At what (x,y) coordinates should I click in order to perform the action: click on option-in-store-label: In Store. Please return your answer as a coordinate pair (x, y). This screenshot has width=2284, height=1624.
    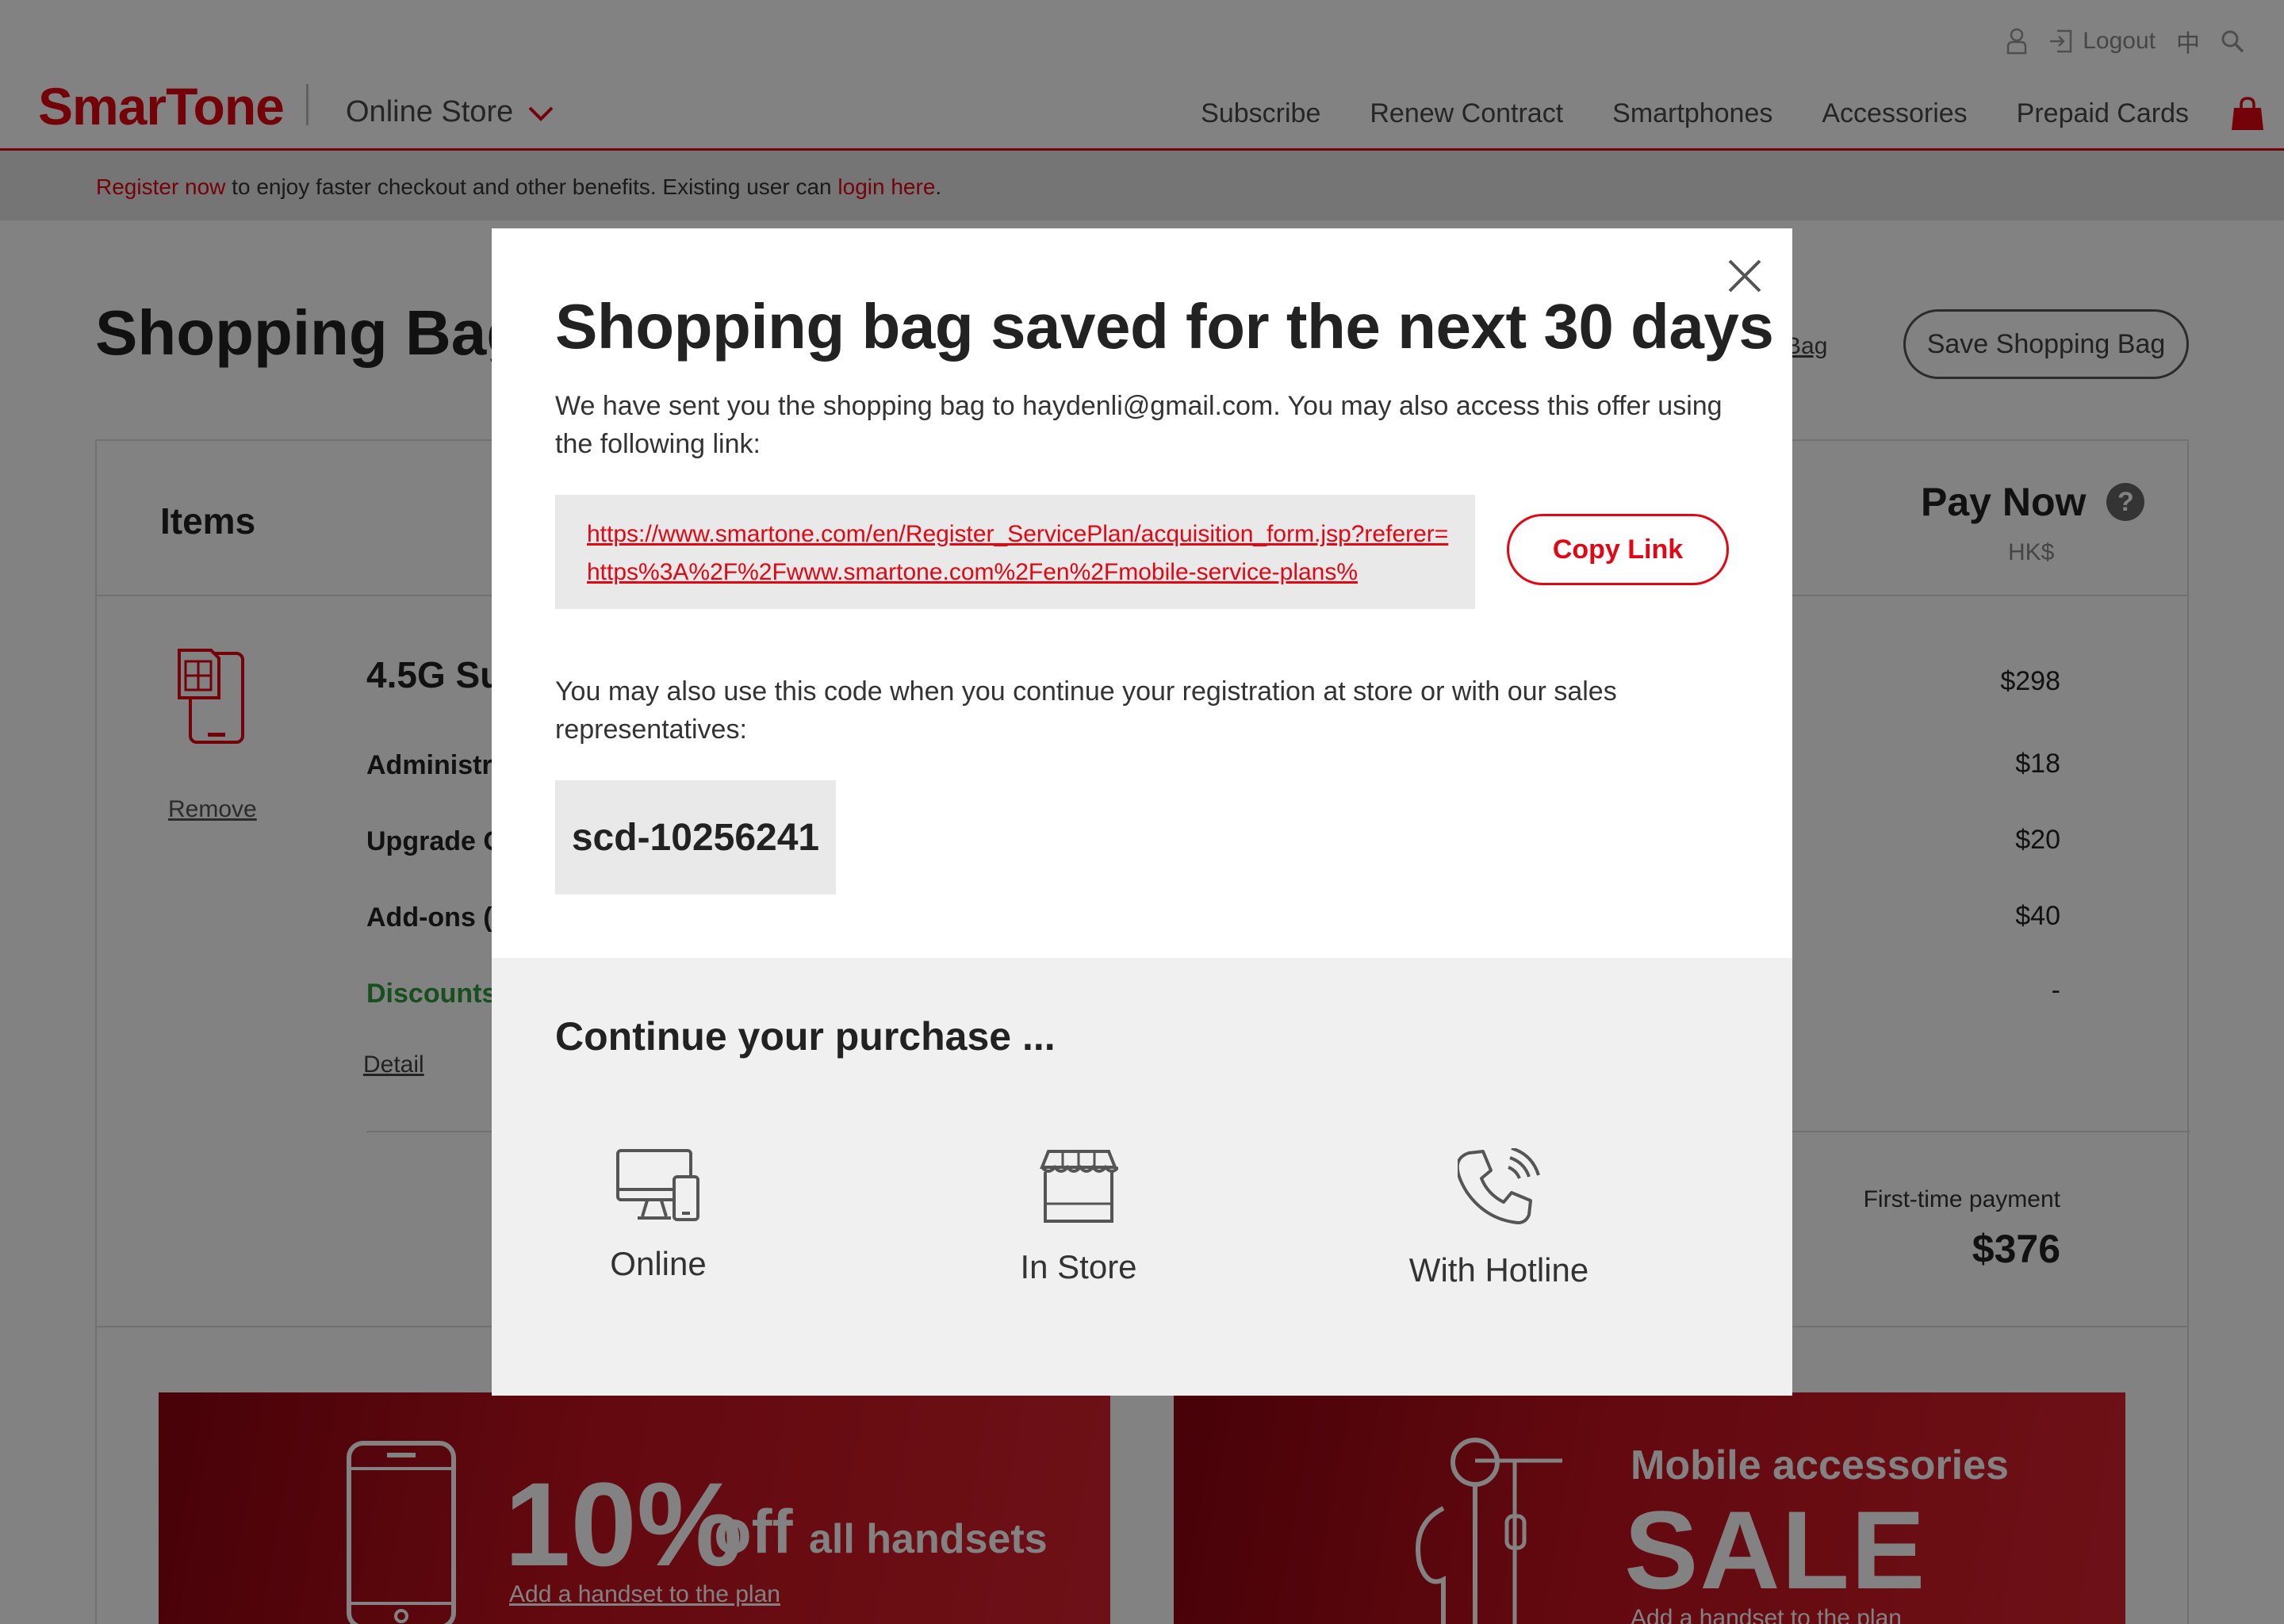
    Looking at the image, I should click on (1078, 1266).